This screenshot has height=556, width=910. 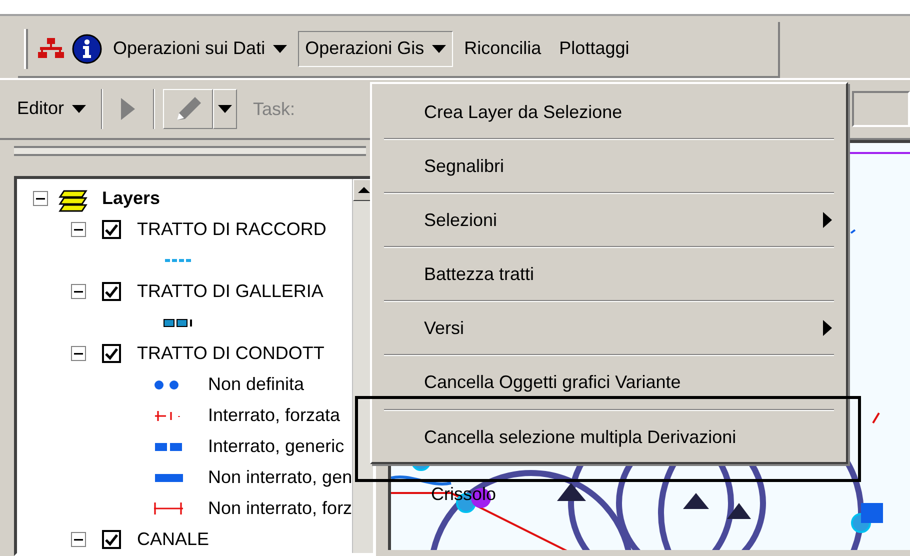 I want to click on layer-name: TRATTO DI GALLERIA, so click(x=230, y=291).